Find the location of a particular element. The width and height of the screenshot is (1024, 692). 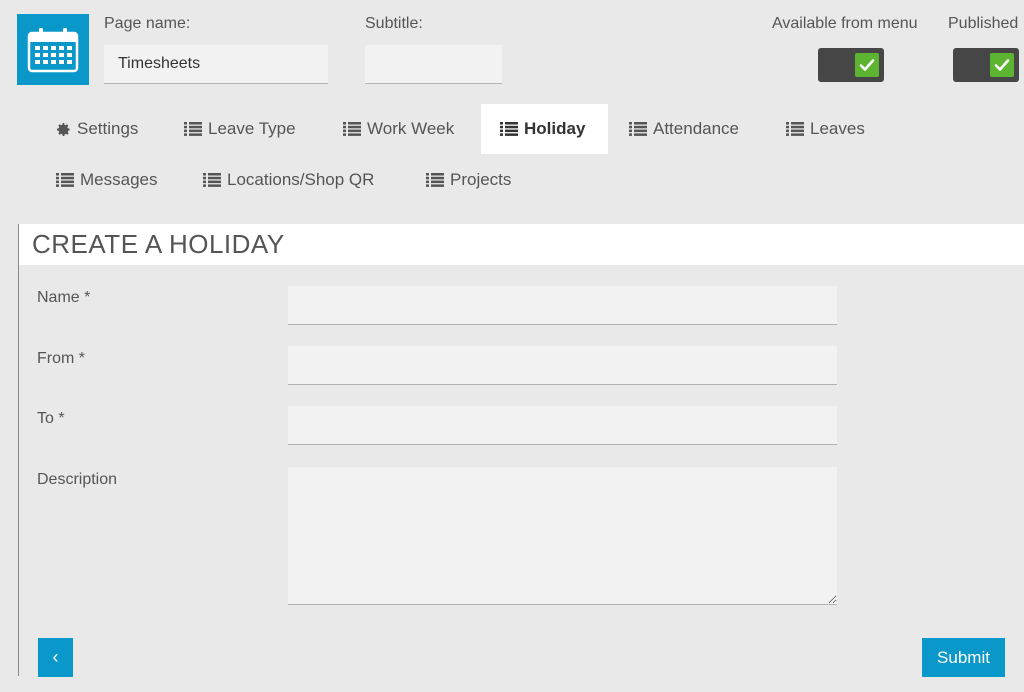

page-name-input is located at coordinates (216, 64).